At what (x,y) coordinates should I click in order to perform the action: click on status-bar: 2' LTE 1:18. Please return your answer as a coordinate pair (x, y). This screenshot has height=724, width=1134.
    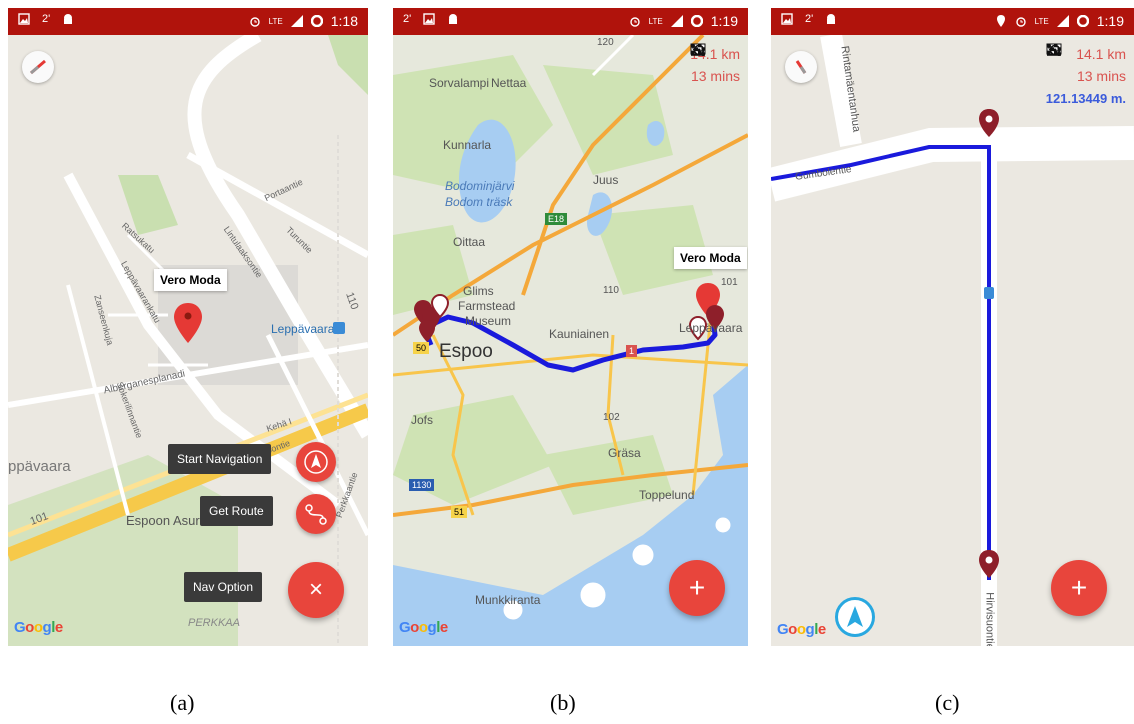
    Looking at the image, I should click on (188, 21).